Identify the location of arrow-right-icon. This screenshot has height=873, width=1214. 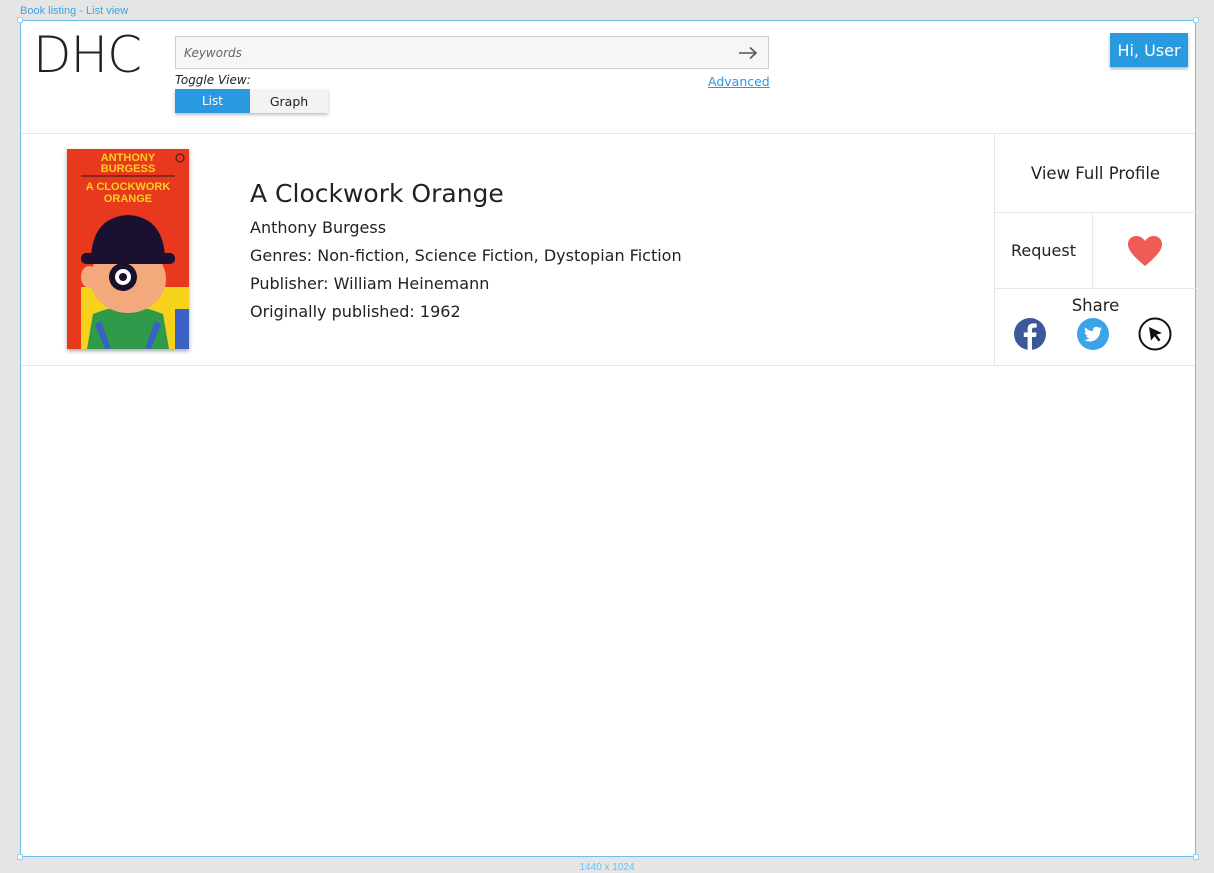
(748, 53).